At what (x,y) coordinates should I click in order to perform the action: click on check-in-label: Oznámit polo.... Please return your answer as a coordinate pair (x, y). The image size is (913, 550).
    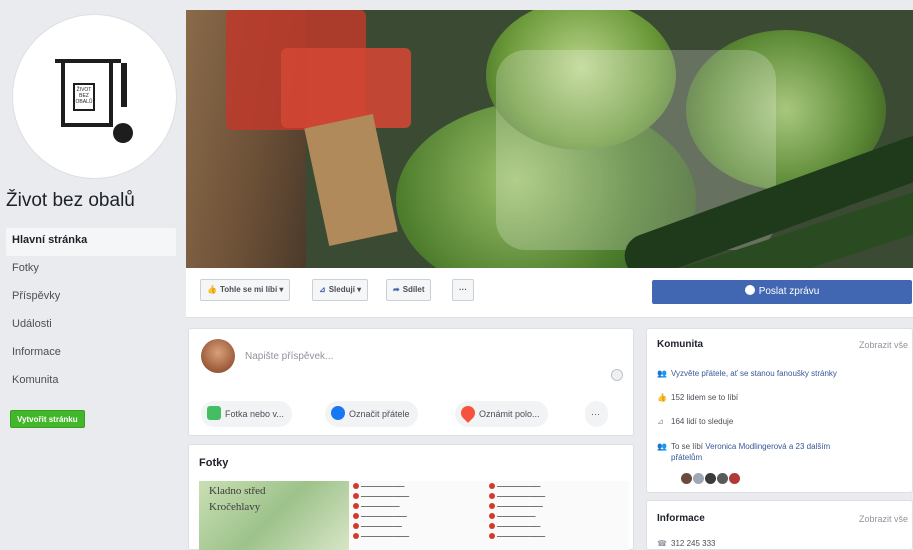
    Looking at the image, I should click on (509, 414).